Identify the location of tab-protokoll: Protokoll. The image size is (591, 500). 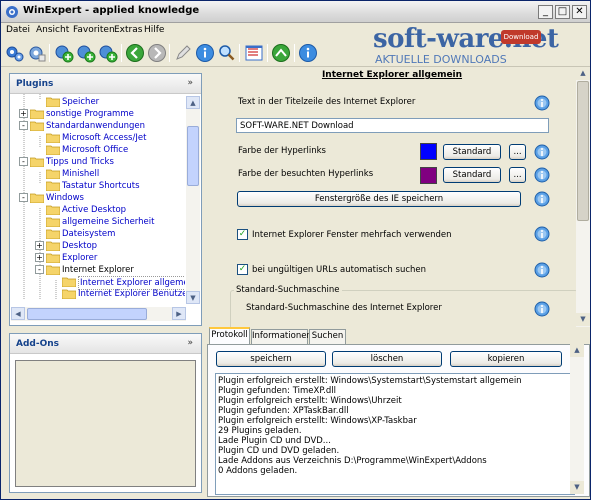
(229, 335).